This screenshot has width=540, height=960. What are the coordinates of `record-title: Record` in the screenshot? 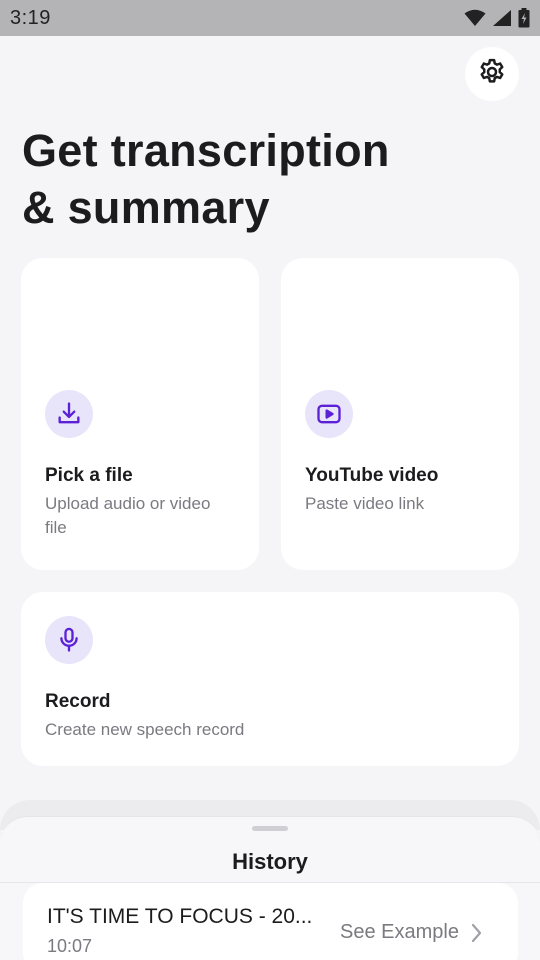 It's located at (78, 701).